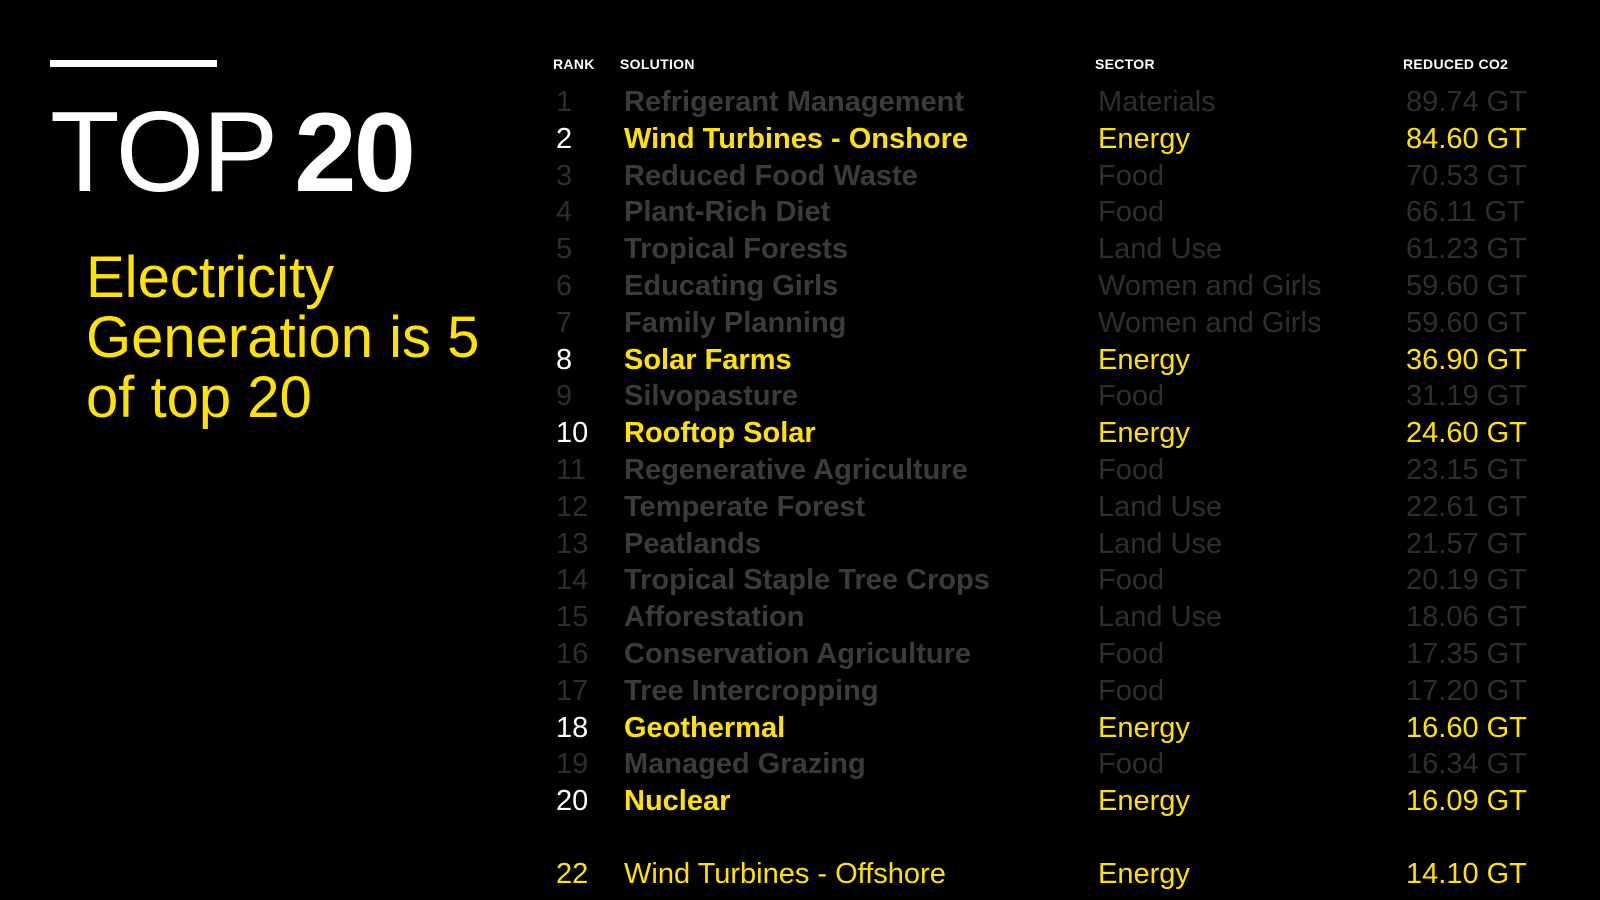 The height and width of the screenshot is (900, 1600). I want to click on cell-solution: Tropical Staple Tree Crops, so click(807, 580).